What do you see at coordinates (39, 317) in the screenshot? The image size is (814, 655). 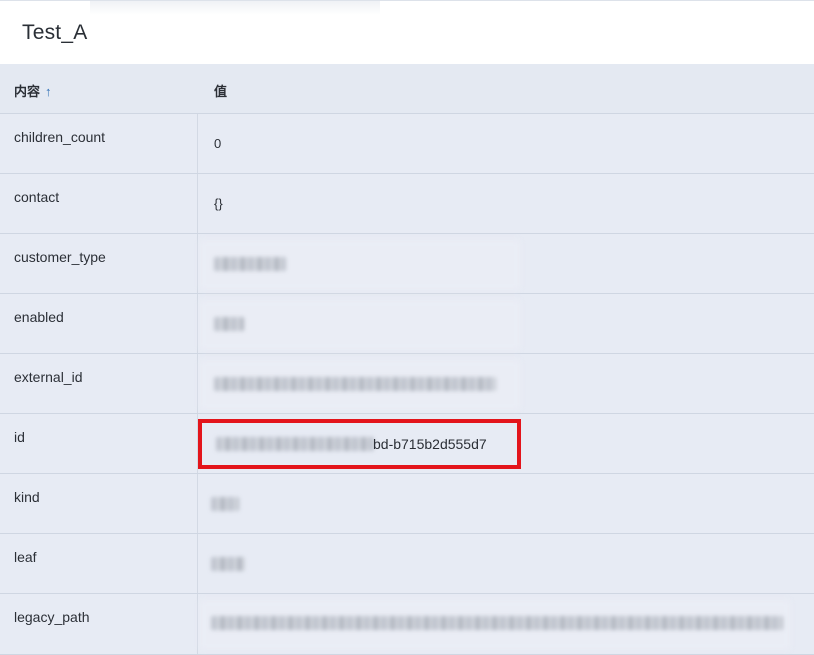 I see `row-key: enabled` at bounding box center [39, 317].